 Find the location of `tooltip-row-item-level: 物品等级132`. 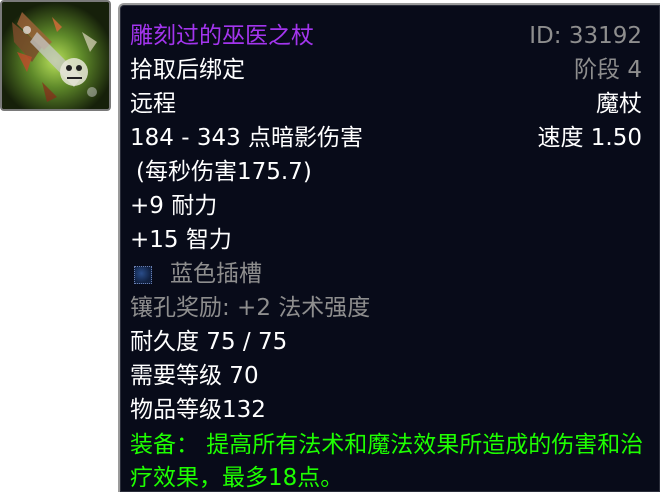

tooltip-row-item-level: 物品等级132 is located at coordinates (386, 410).